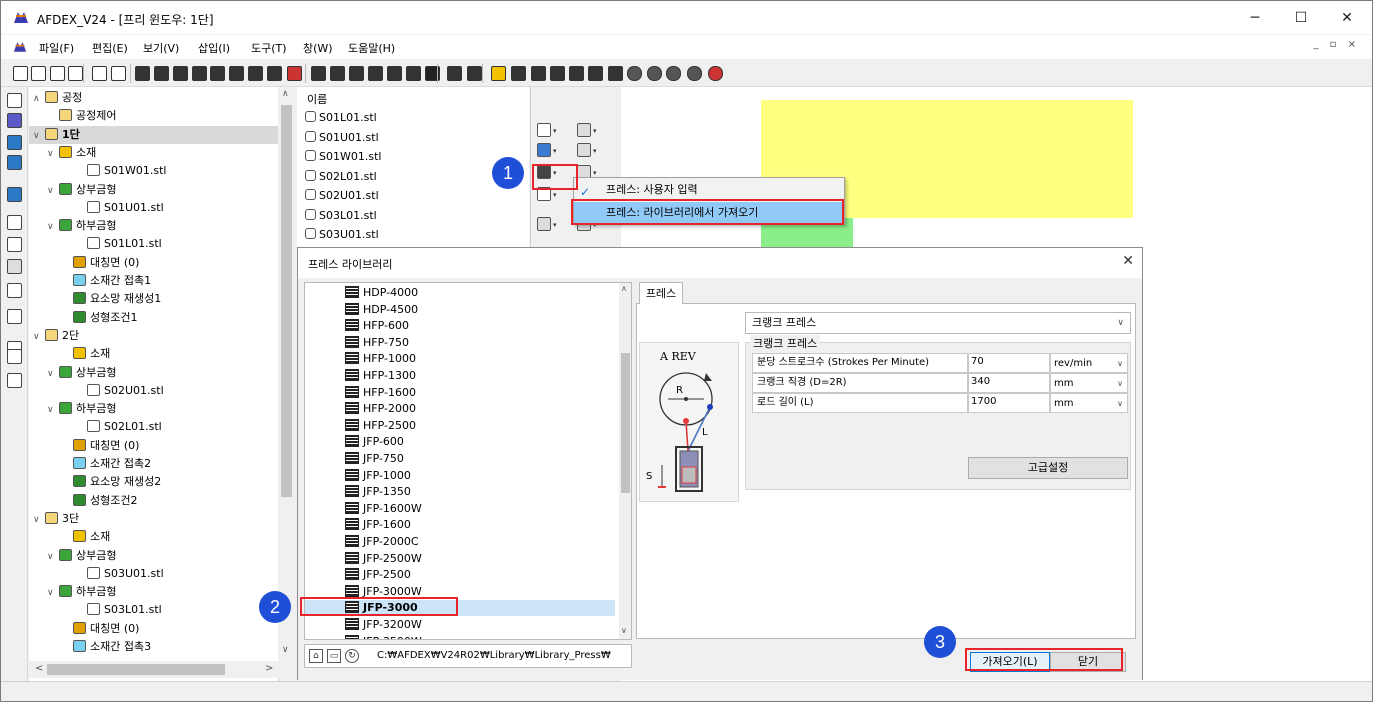 This screenshot has height=702, width=1373. I want to click on tree-item: ∨ 소재, so click(71, 153).